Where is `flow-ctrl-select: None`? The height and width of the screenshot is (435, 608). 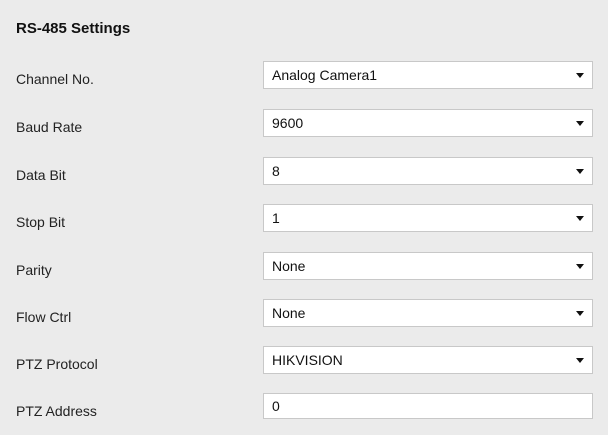
flow-ctrl-select: None is located at coordinates (428, 313).